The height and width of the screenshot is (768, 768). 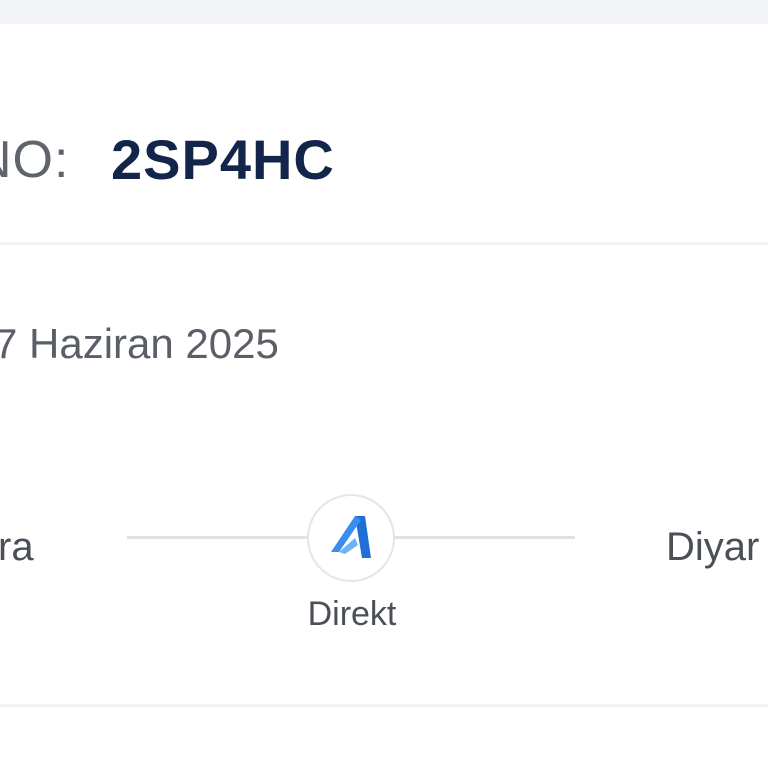 What do you see at coordinates (35, 160) in the screenshot?
I see `pnr-label: NO:` at bounding box center [35, 160].